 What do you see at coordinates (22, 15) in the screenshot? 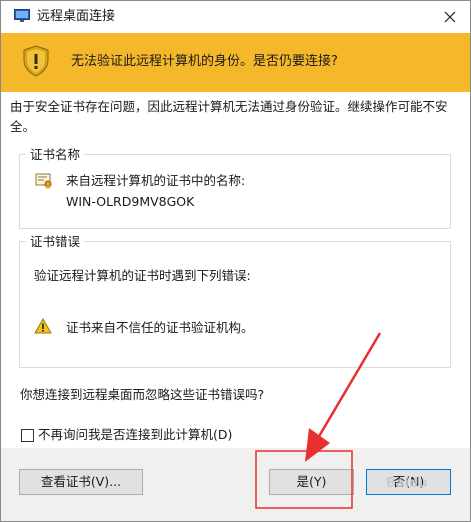
I see `remote-desktop-app-icon` at bounding box center [22, 15].